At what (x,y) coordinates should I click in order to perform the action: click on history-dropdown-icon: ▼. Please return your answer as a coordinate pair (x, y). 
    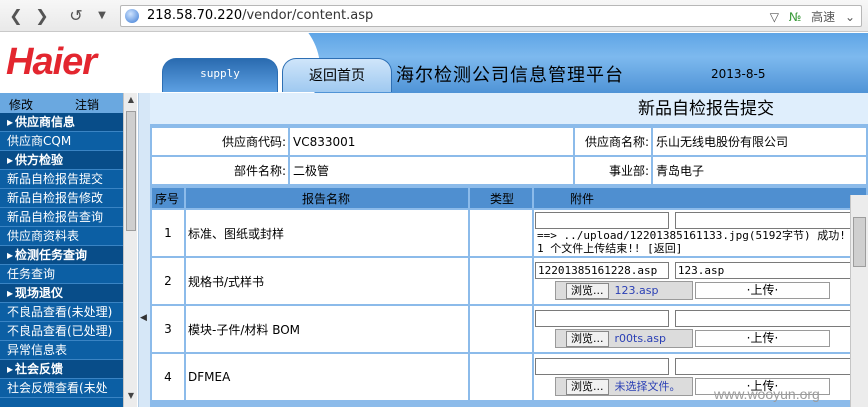
    Looking at the image, I should click on (102, 16).